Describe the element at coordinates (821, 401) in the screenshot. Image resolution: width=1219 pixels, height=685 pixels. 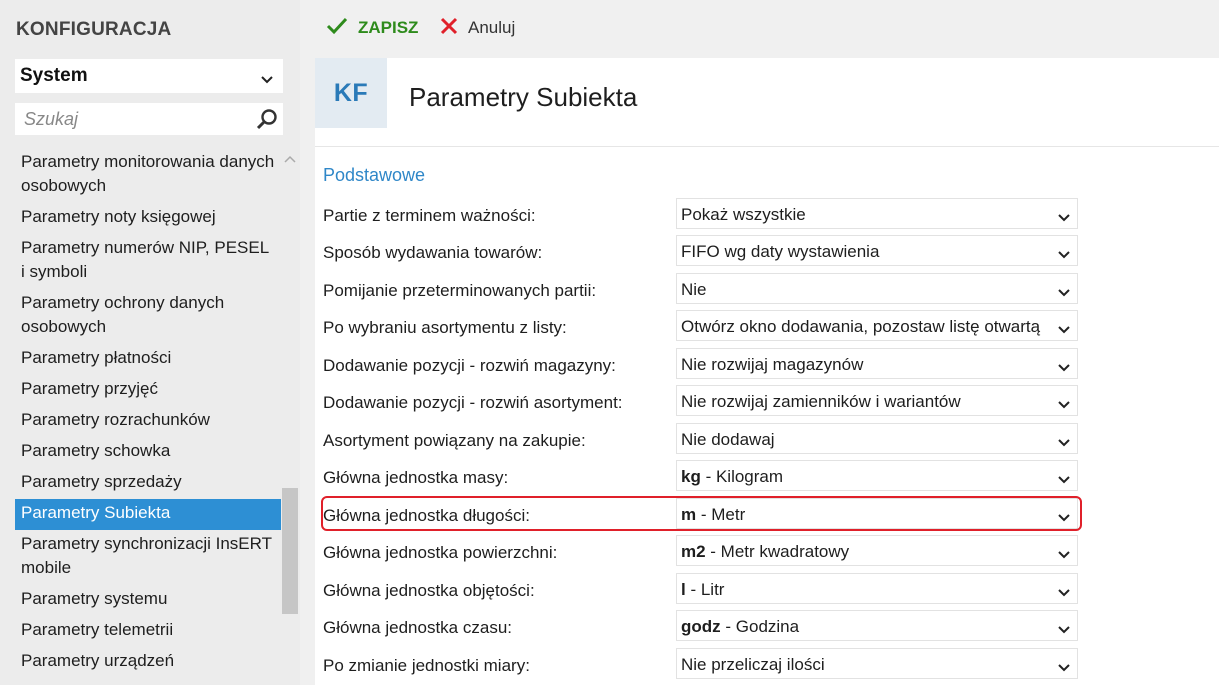
I see `dropdown-value-text: Nie rozwijaj zamienników i wariantów` at that location.